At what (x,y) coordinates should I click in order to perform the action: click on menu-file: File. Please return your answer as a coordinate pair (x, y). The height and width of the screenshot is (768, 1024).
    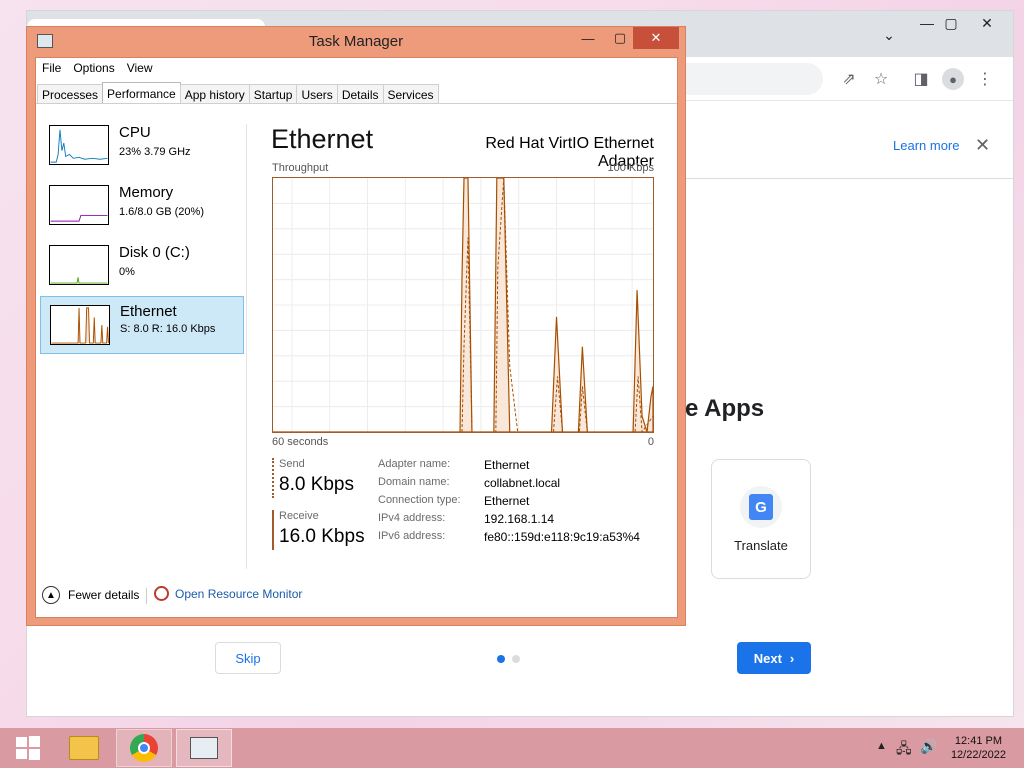
    Looking at the image, I should click on (51, 68).